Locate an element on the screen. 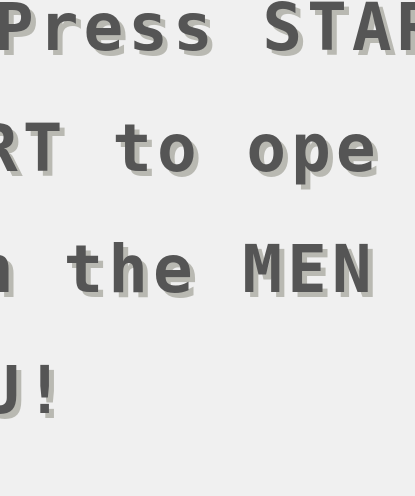  dialog-line-1: Press STAR is located at coordinates (207, 33).